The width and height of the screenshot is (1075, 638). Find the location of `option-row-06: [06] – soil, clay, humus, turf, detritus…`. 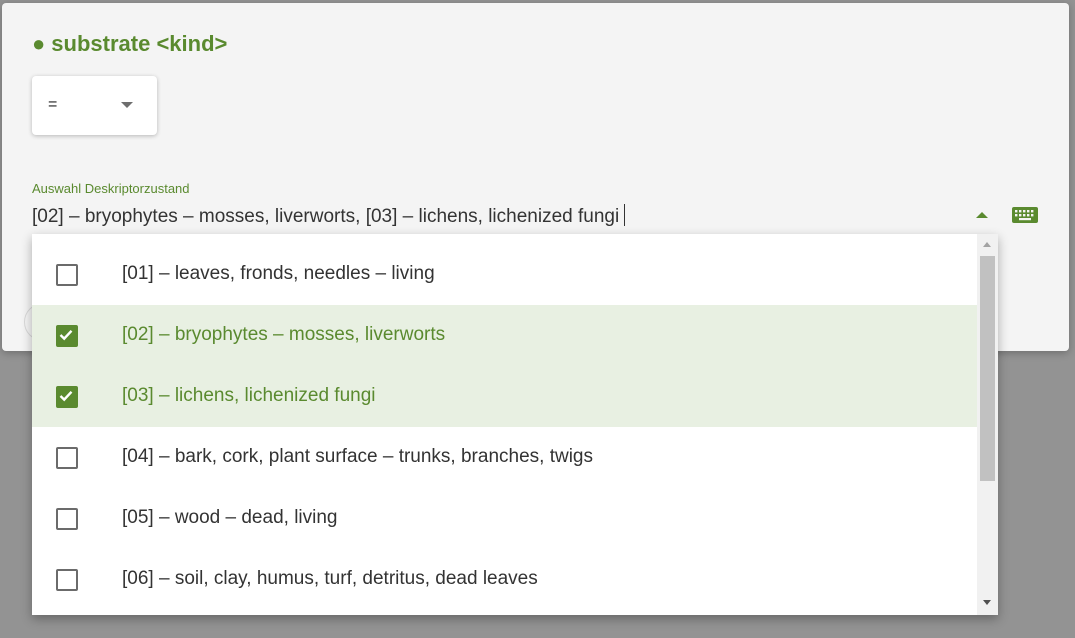

option-row-06: [06] – soil, clay, humus, turf, detritus… is located at coordinates (504, 579).